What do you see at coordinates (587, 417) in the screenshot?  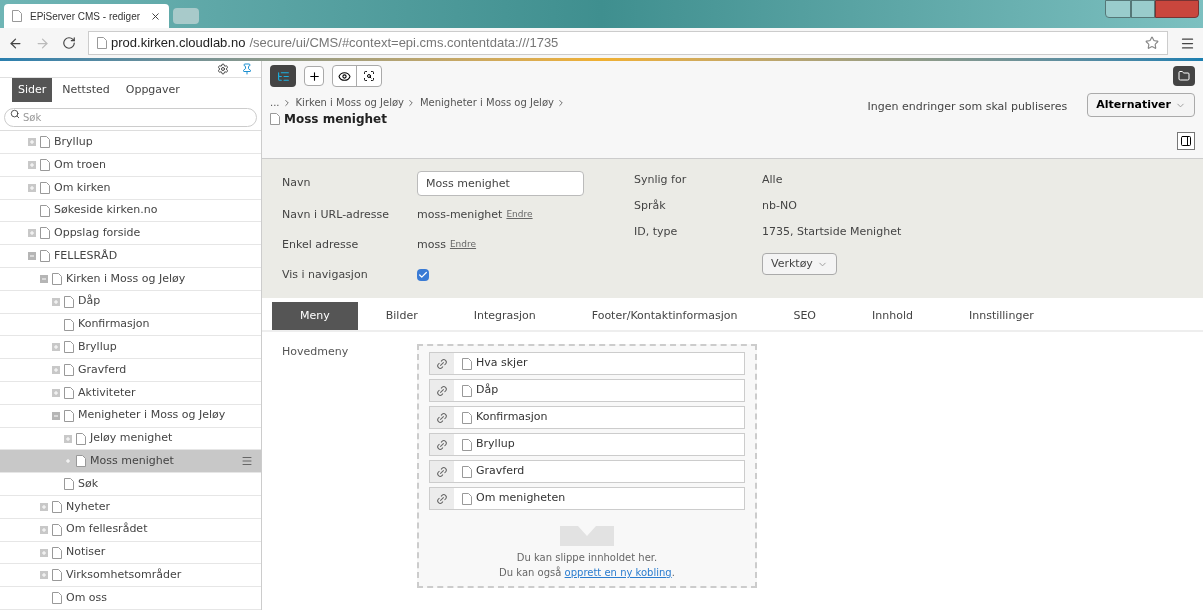 I see `menu-link-item: Konfirmasjon` at bounding box center [587, 417].